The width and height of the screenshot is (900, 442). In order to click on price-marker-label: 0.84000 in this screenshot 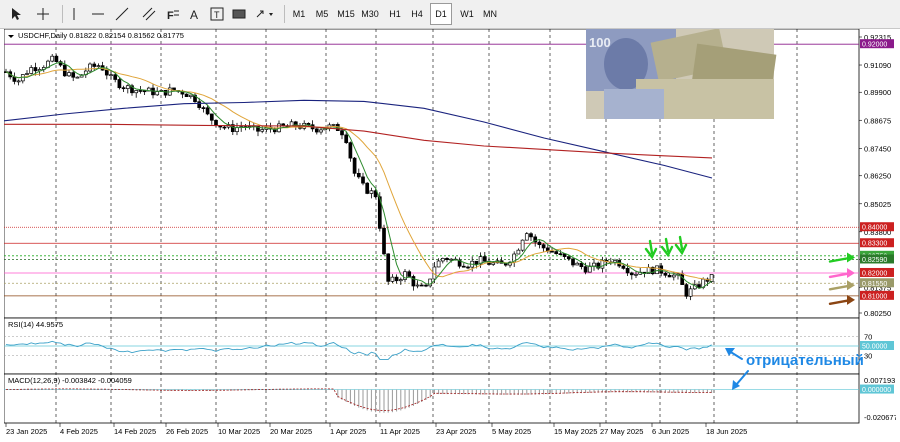, I will do `click(874, 228)`.